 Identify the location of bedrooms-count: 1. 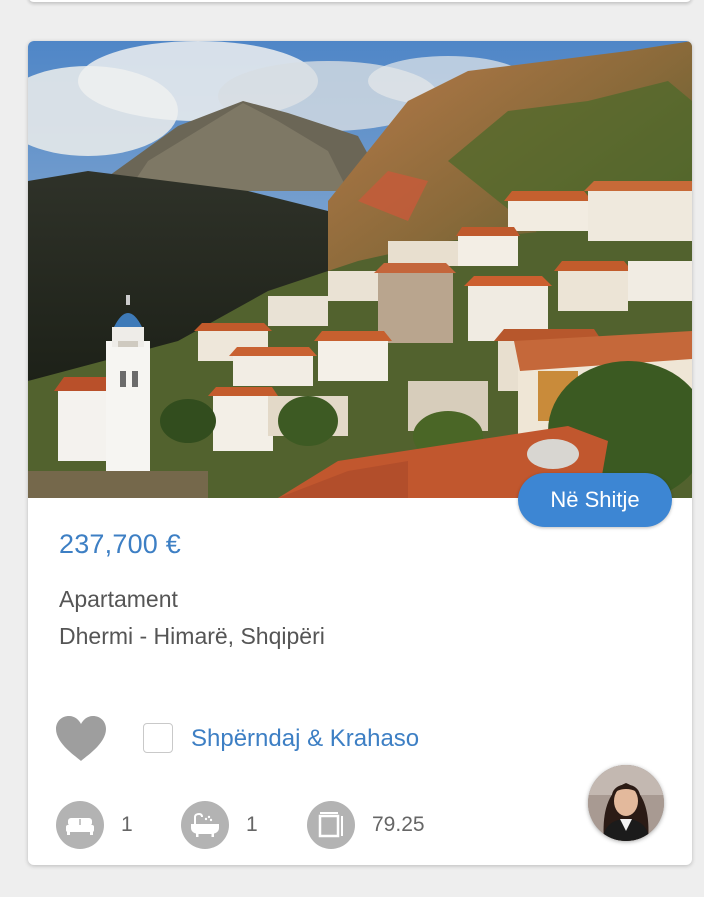
(127, 824).